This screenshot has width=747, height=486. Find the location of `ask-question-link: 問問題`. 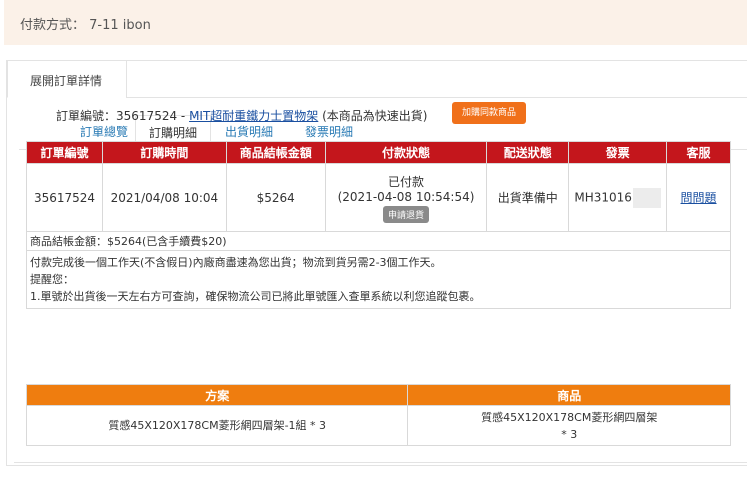

ask-question-link: 問問題 is located at coordinates (699, 198).